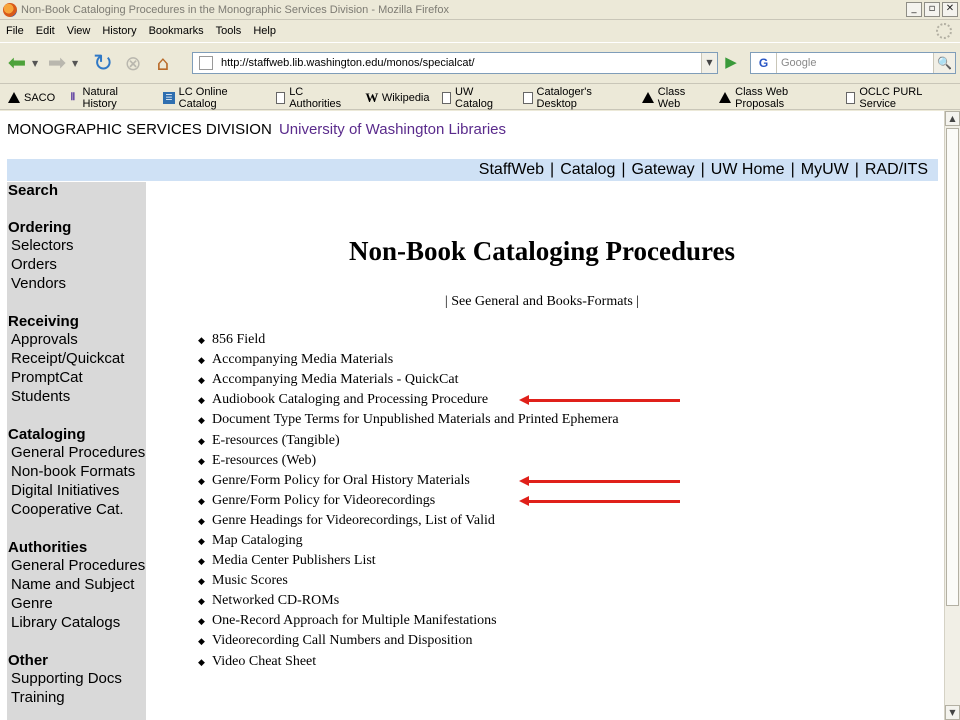 This screenshot has height=720, width=960. What do you see at coordinates (77, 63) in the screenshot?
I see `forward-history-dropdown-icon: ▼` at bounding box center [77, 63].